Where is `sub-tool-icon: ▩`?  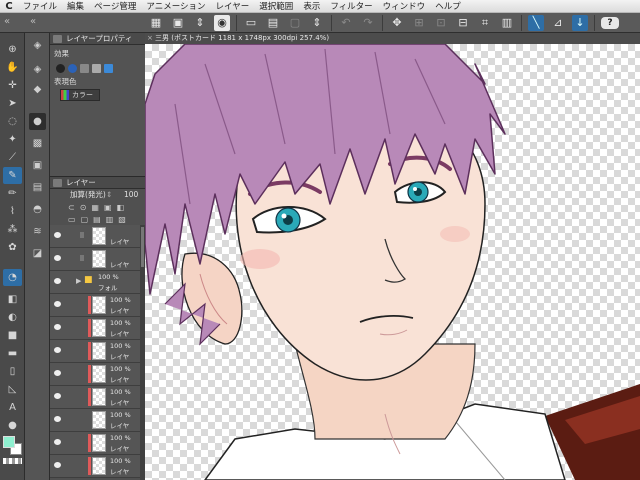 sub-tool-icon: ▩ is located at coordinates (37, 143).